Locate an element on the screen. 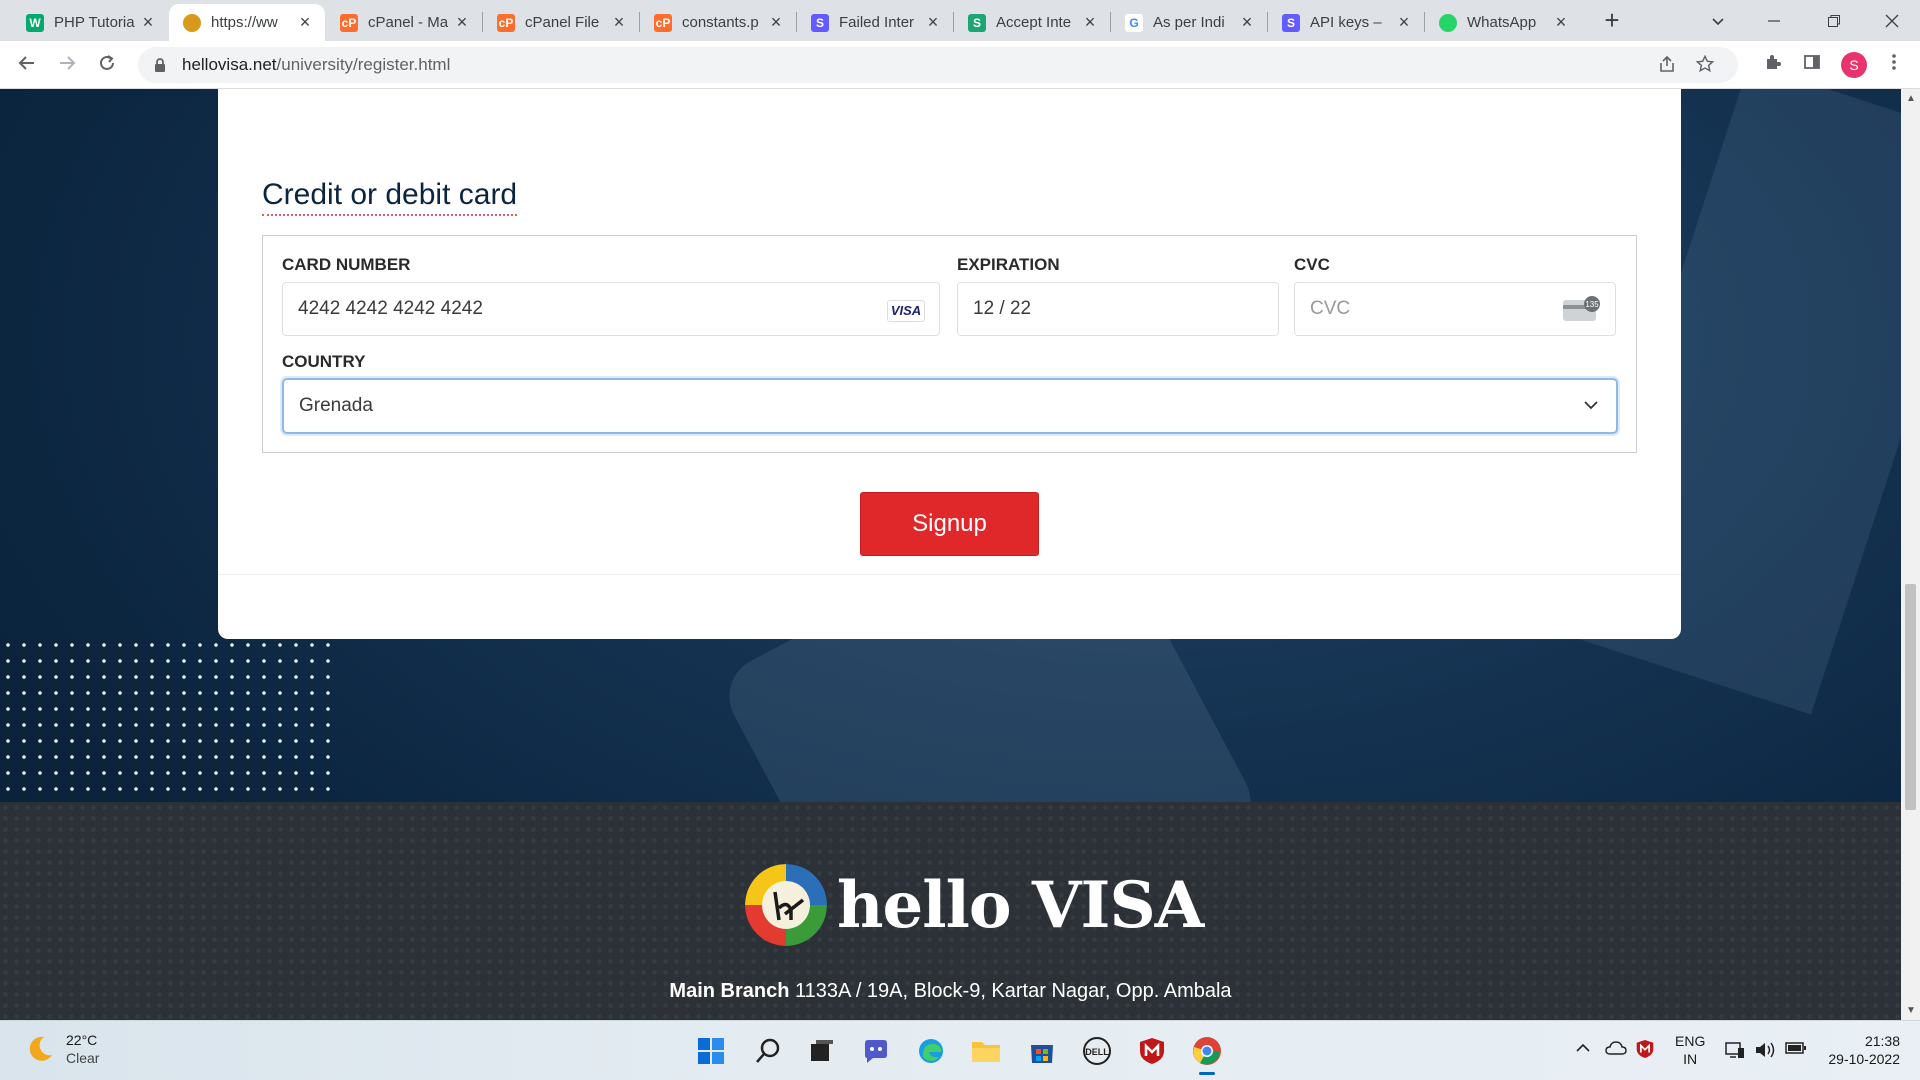 Image resolution: width=1920 pixels, height=1080 pixels. side-panel-icon is located at coordinates (1812, 65).